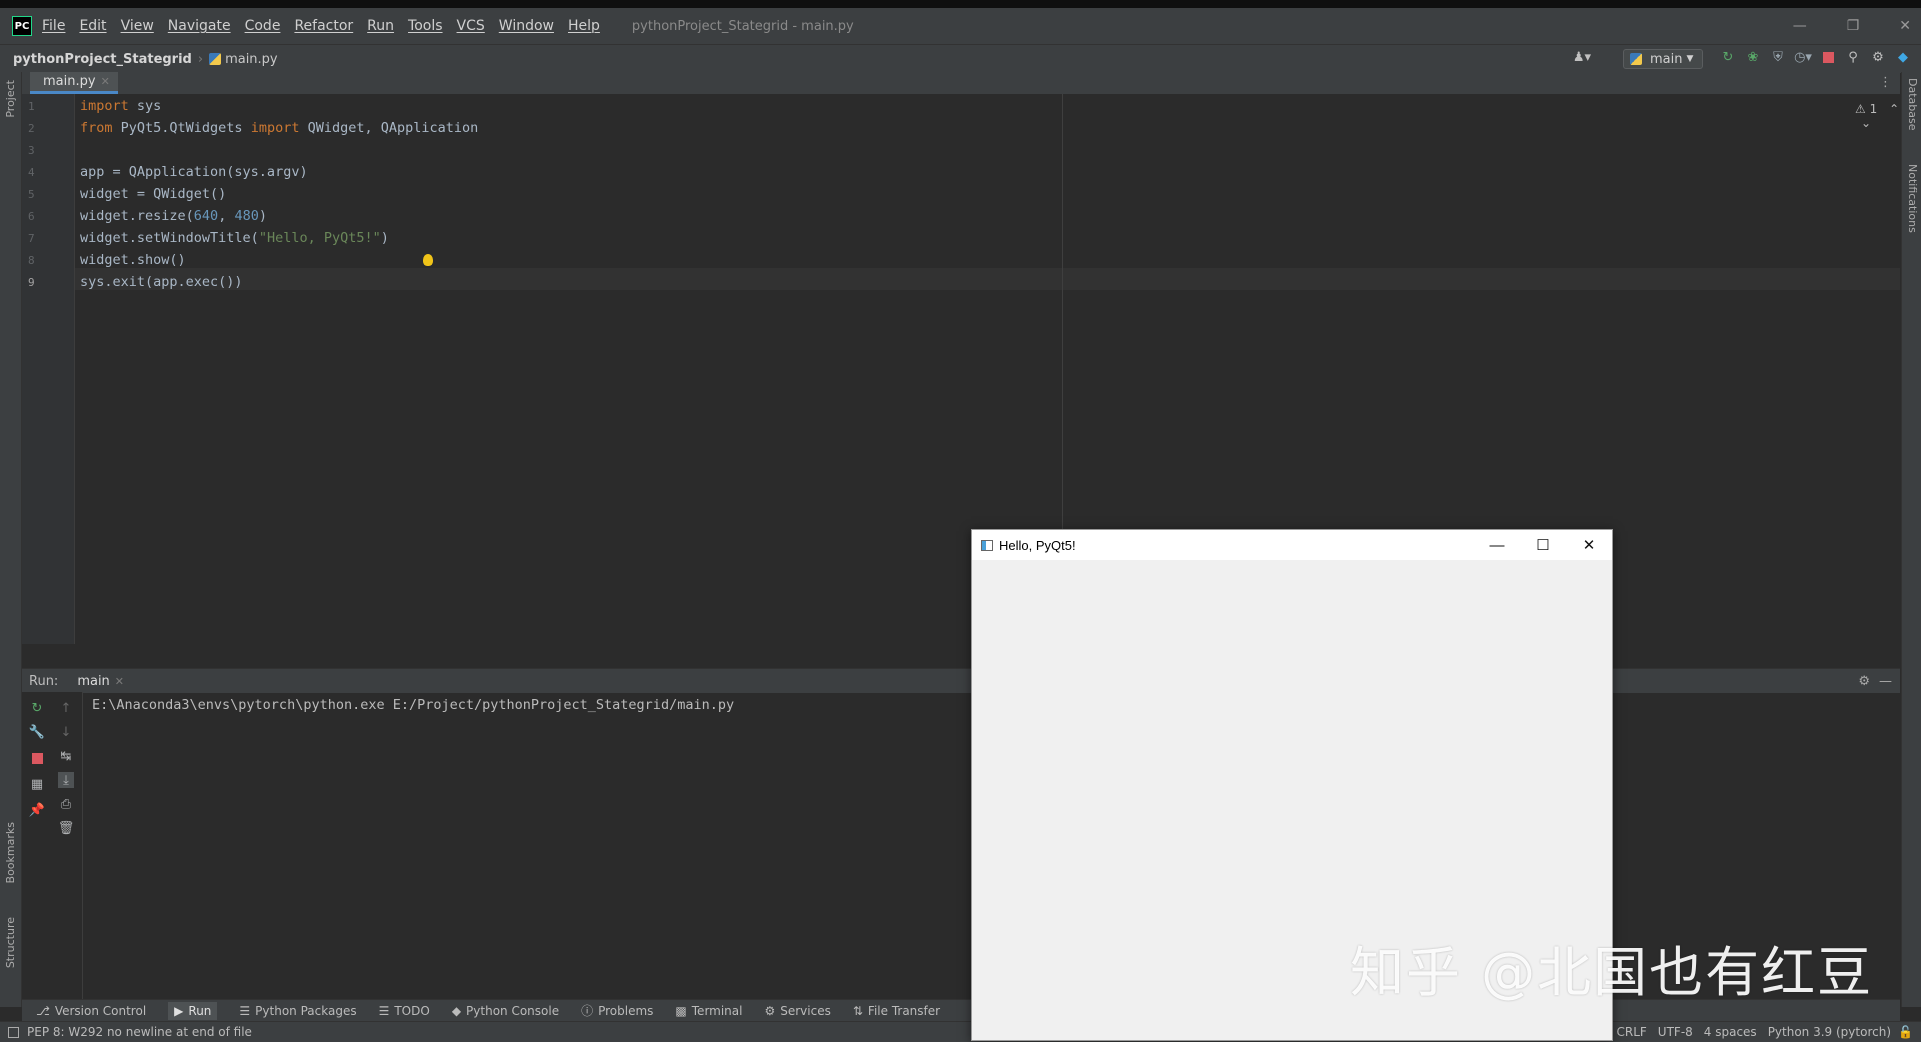  Describe the element at coordinates (708, 1011) in the screenshot. I see `tool-terminal: ▩Terminal` at that location.